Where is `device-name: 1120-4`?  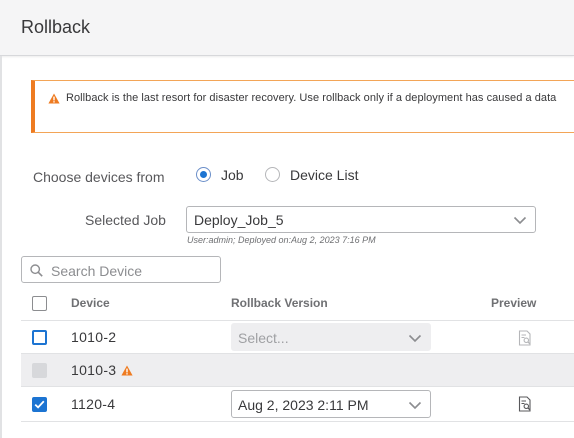
device-name: 1120-4 is located at coordinates (93, 404).